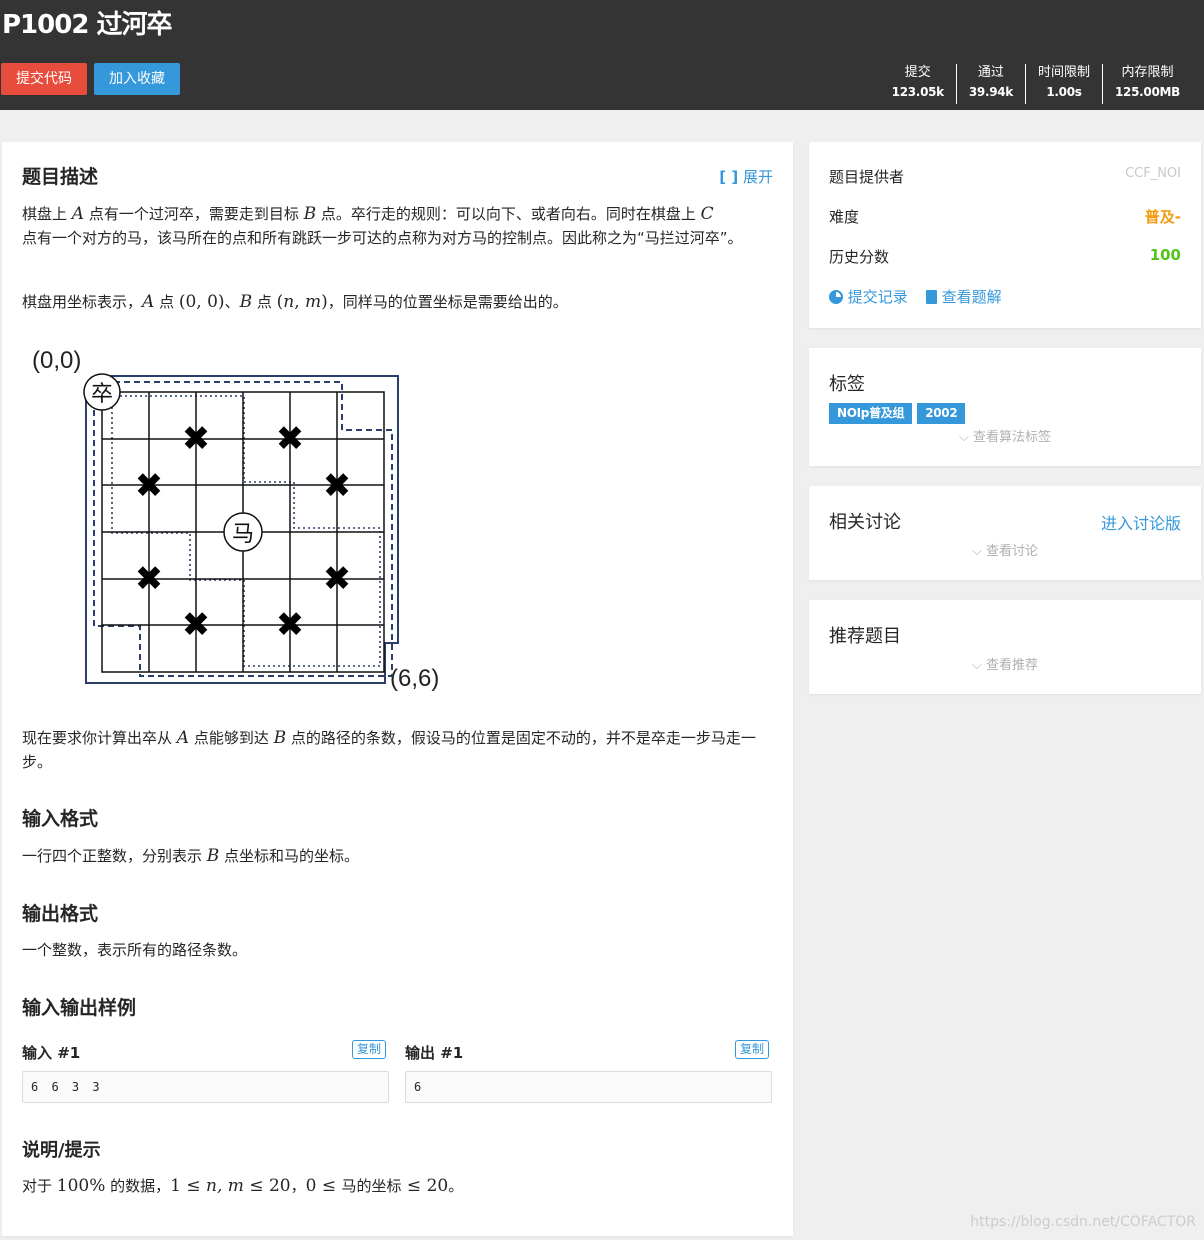  Describe the element at coordinates (1063, 84) in the screenshot. I see `stat-time-limit: 时间限制 1.00s` at that location.